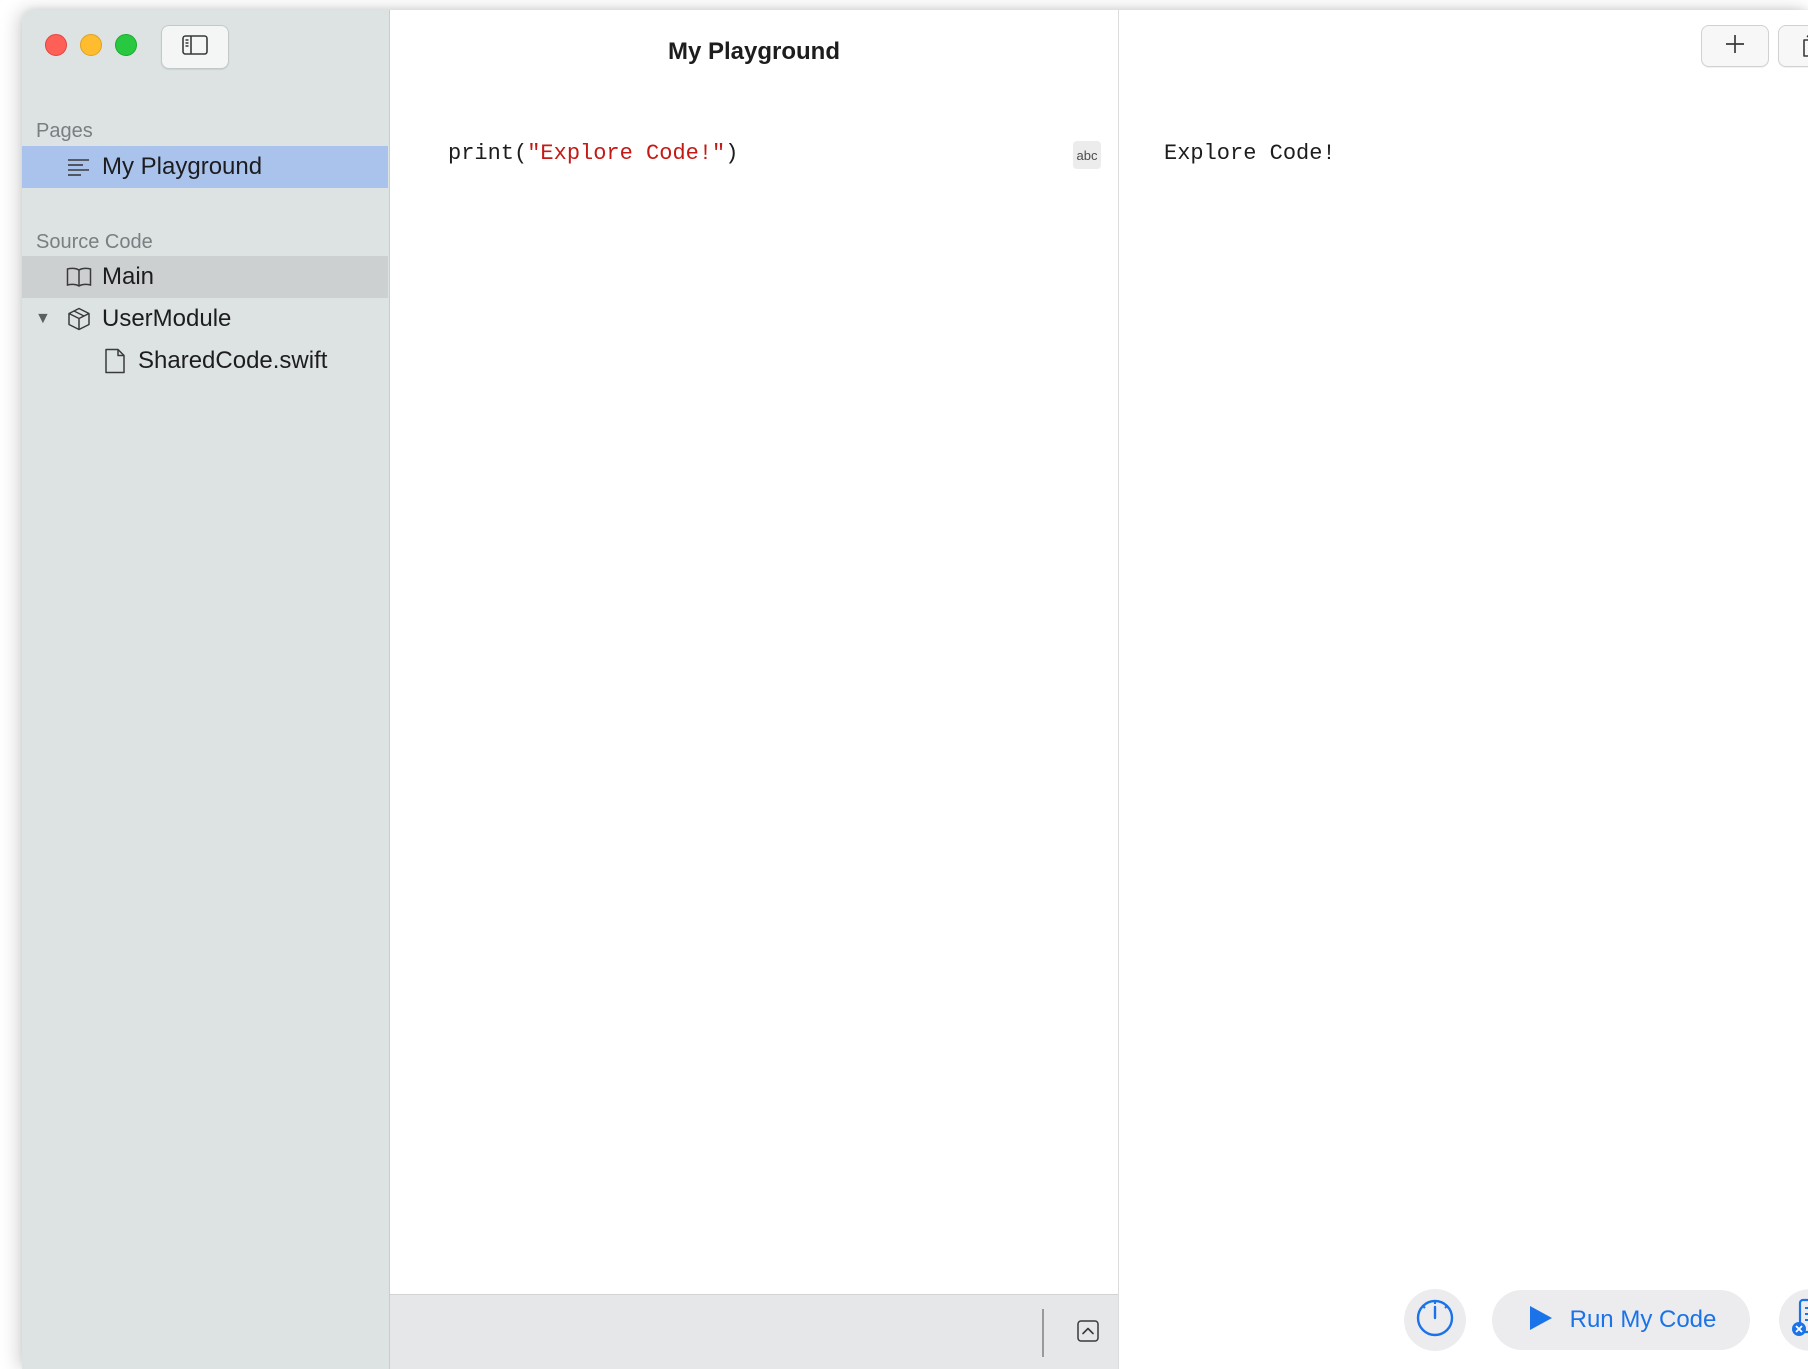 The image size is (1808, 1369). I want to click on sidebar-item-label: SharedCode.swift, so click(233, 360).